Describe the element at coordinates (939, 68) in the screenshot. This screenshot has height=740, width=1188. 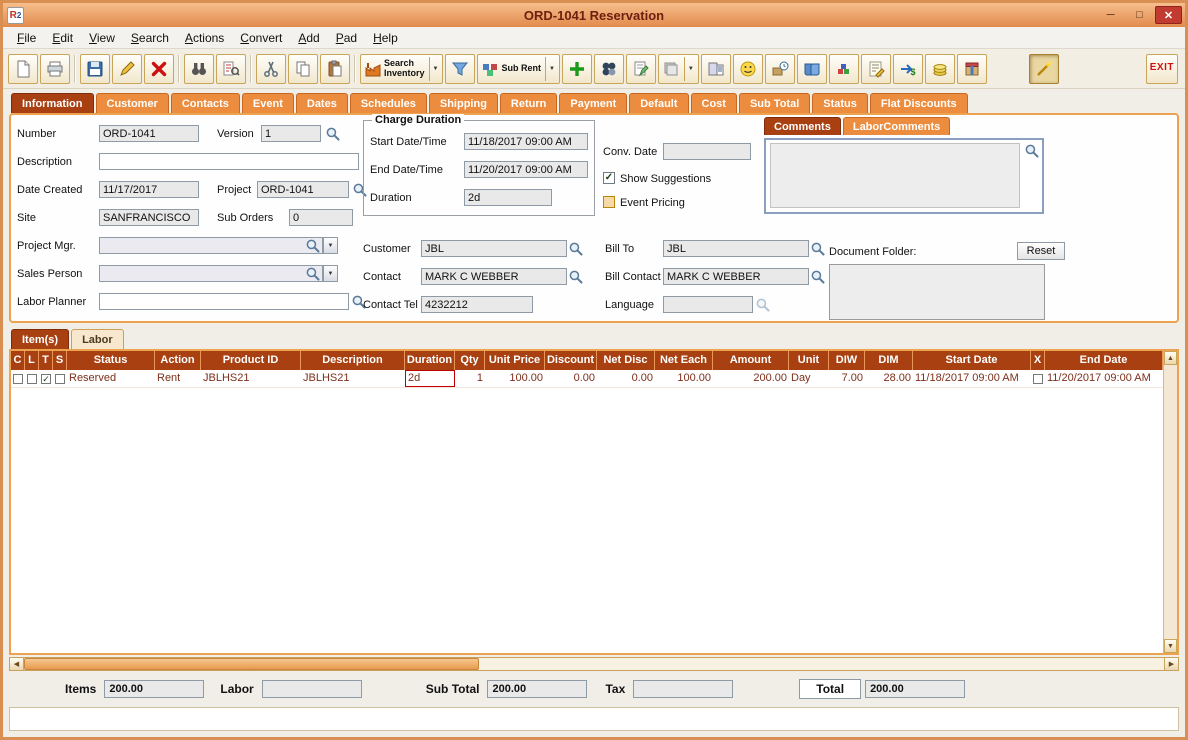
I see `payments-button` at that location.